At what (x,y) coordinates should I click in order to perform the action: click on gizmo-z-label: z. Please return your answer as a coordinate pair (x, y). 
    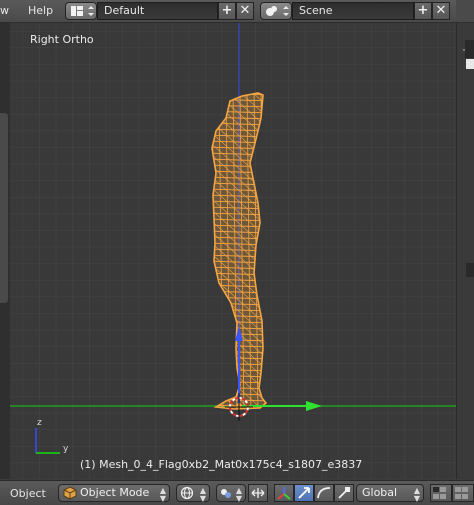
    Looking at the image, I should click on (39, 423).